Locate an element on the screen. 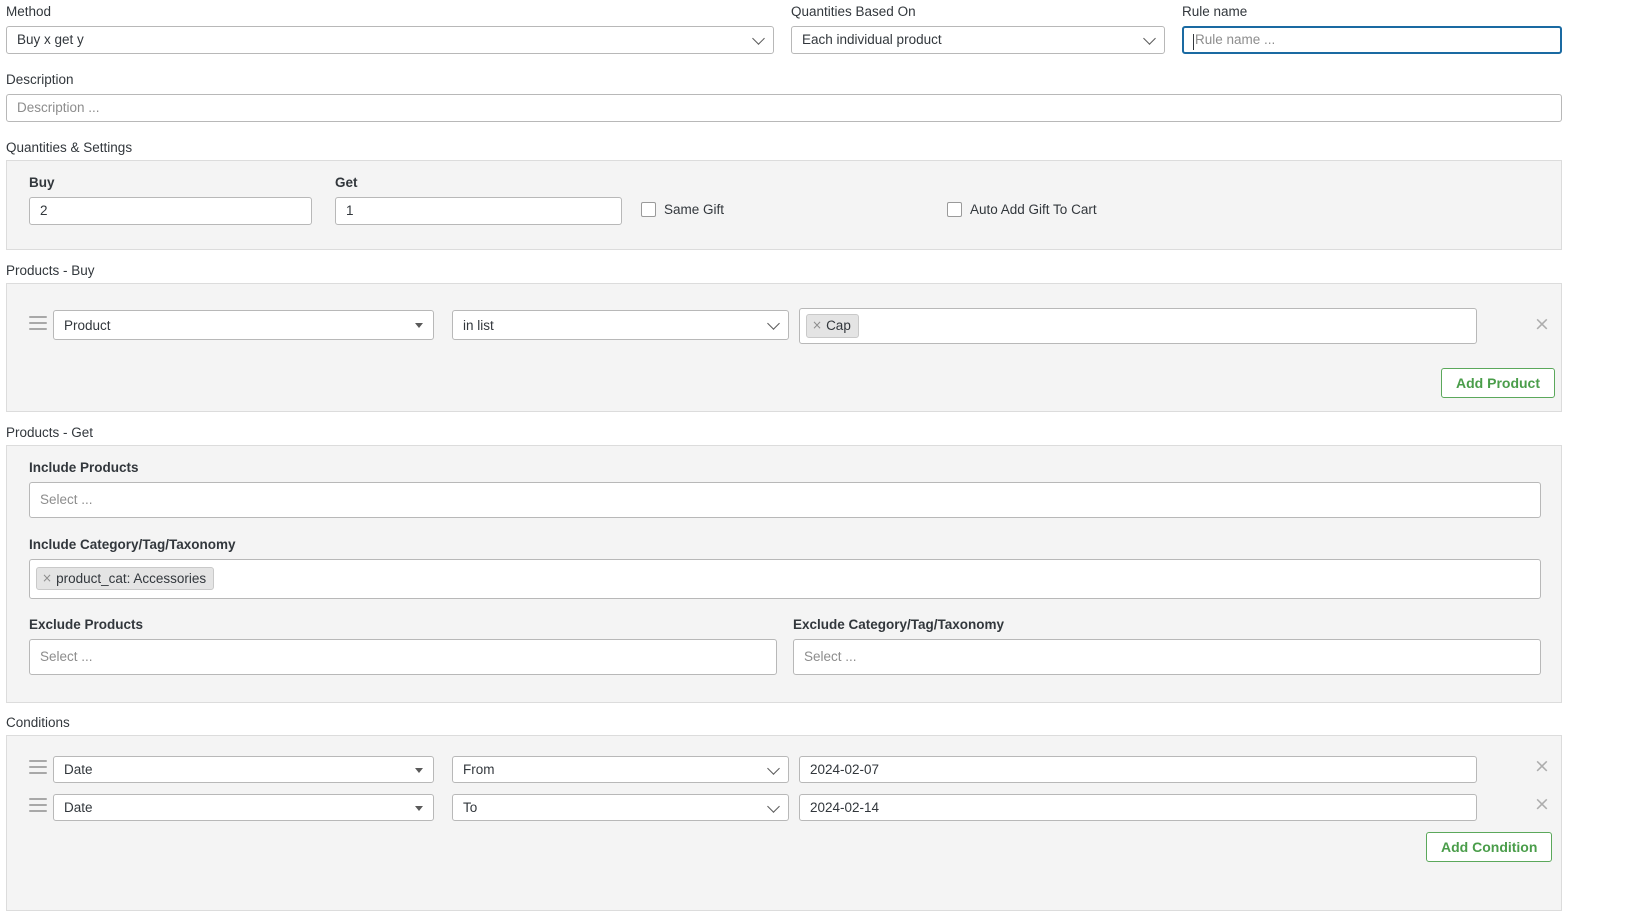 The width and height of the screenshot is (1643, 911). include-category-label: Include Category/Tag/Taxonomy is located at coordinates (132, 544).